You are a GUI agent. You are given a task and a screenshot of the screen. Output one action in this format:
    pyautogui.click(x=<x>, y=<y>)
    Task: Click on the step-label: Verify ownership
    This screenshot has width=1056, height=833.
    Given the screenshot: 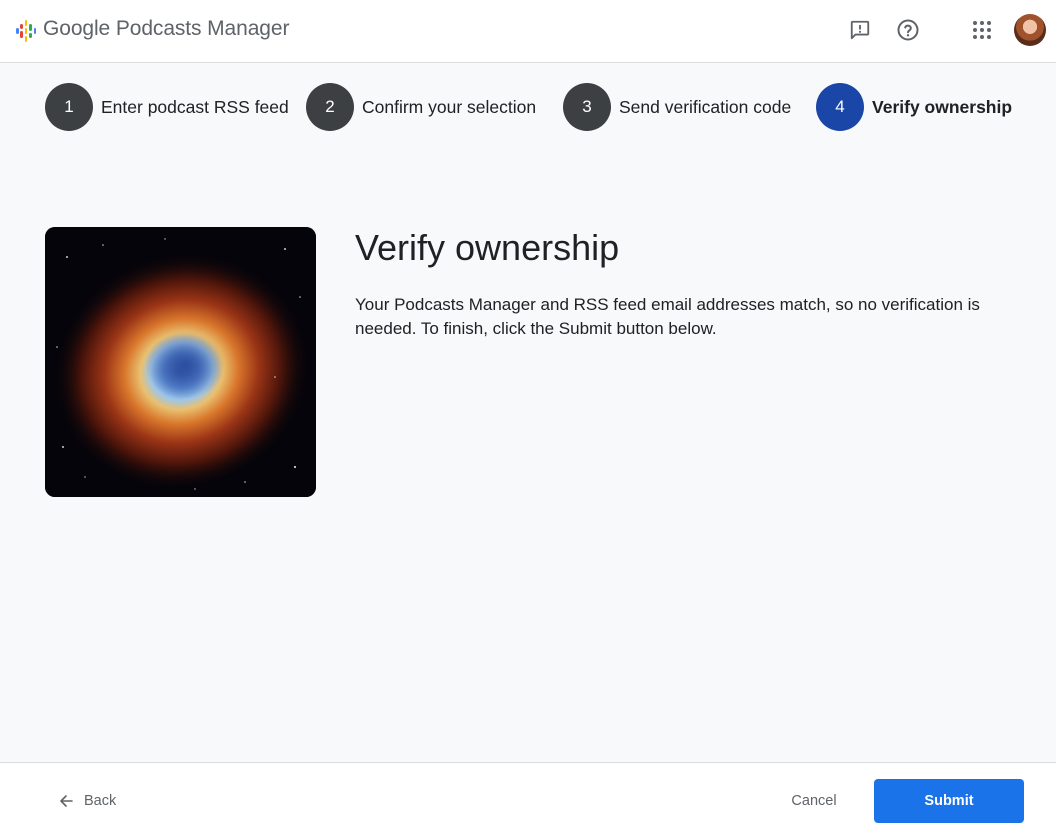 What is the action you would take?
    pyautogui.click(x=942, y=106)
    